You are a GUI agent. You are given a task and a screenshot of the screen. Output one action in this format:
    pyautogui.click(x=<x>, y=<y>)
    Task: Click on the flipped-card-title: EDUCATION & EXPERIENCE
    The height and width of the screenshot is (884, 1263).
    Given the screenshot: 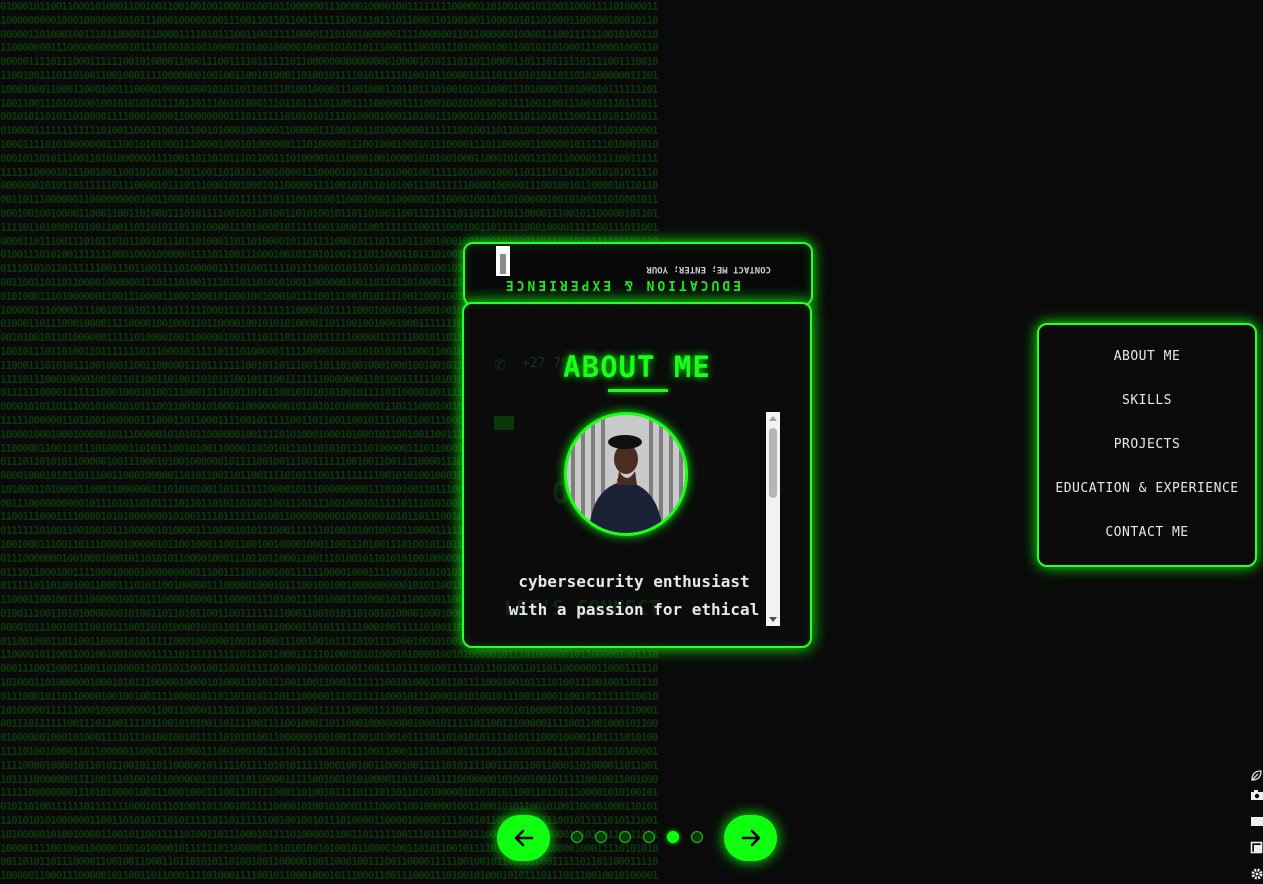 What is the action you would take?
    pyautogui.click(x=621, y=284)
    